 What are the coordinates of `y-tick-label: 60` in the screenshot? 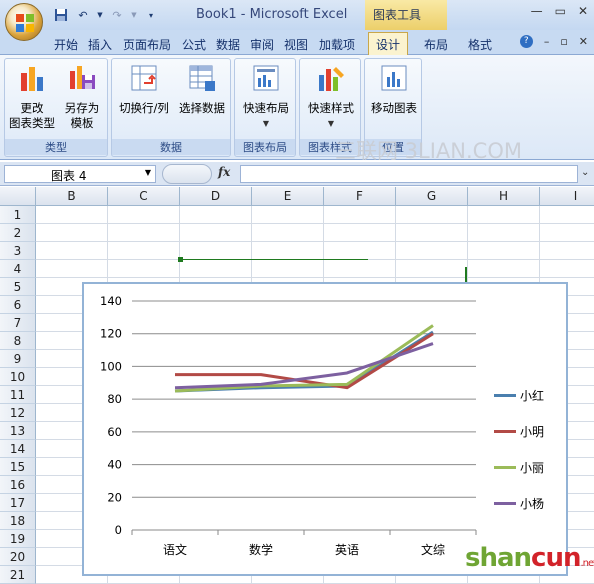 It's located at (114, 432).